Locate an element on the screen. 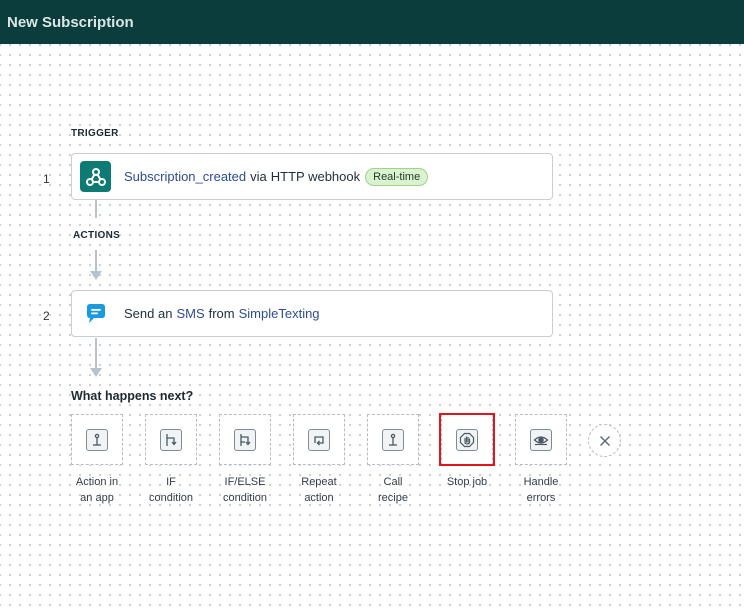 The width and height of the screenshot is (744, 608). trigger-section-label: TRIGGER is located at coordinates (95, 133).